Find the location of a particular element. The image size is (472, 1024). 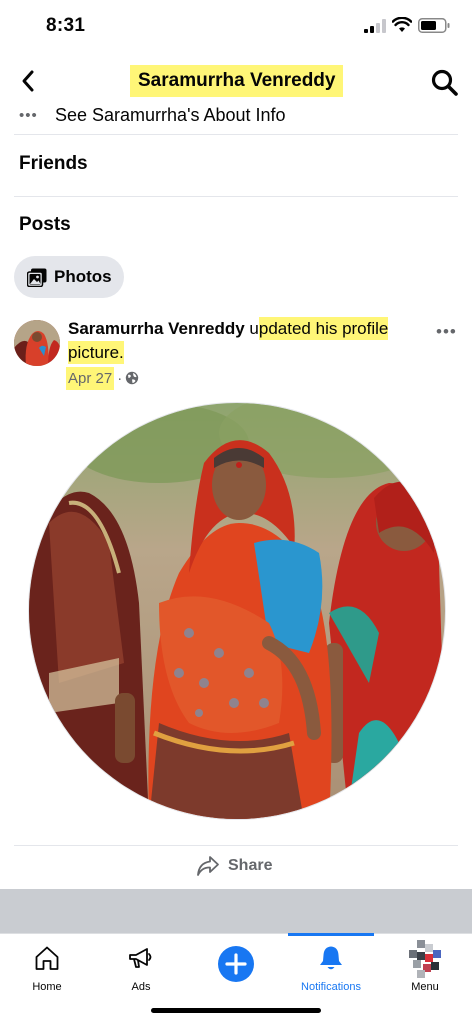

header: Saramurrha Venreddy is located at coordinates (236, 81).